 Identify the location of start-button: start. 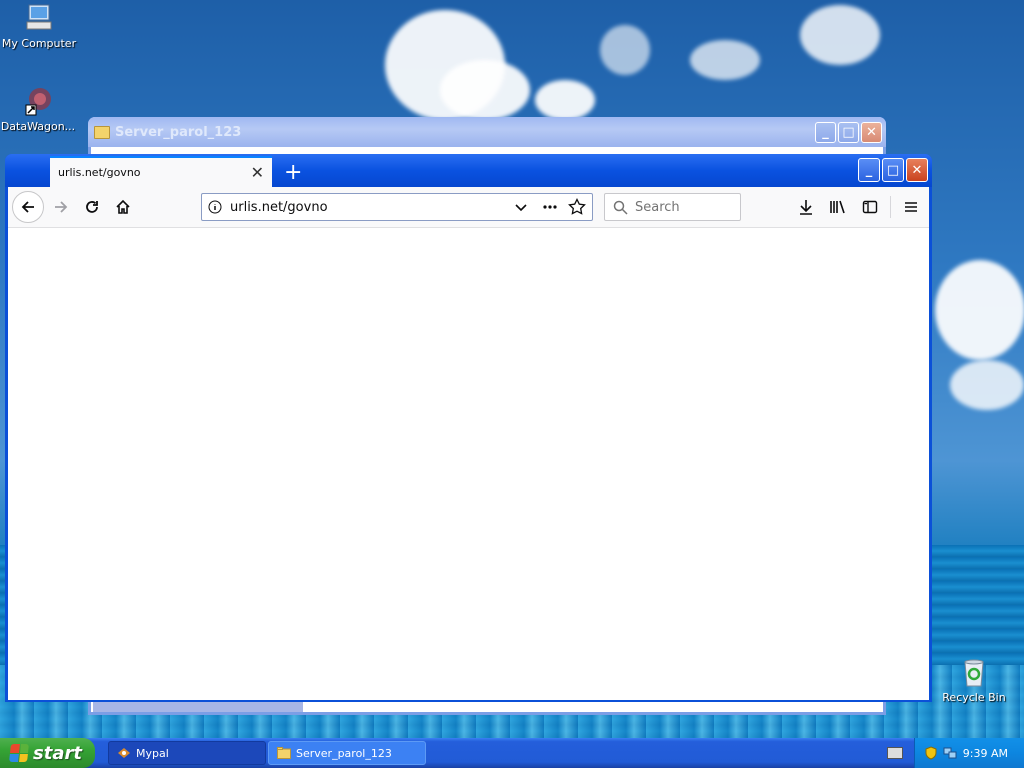
(47, 753).